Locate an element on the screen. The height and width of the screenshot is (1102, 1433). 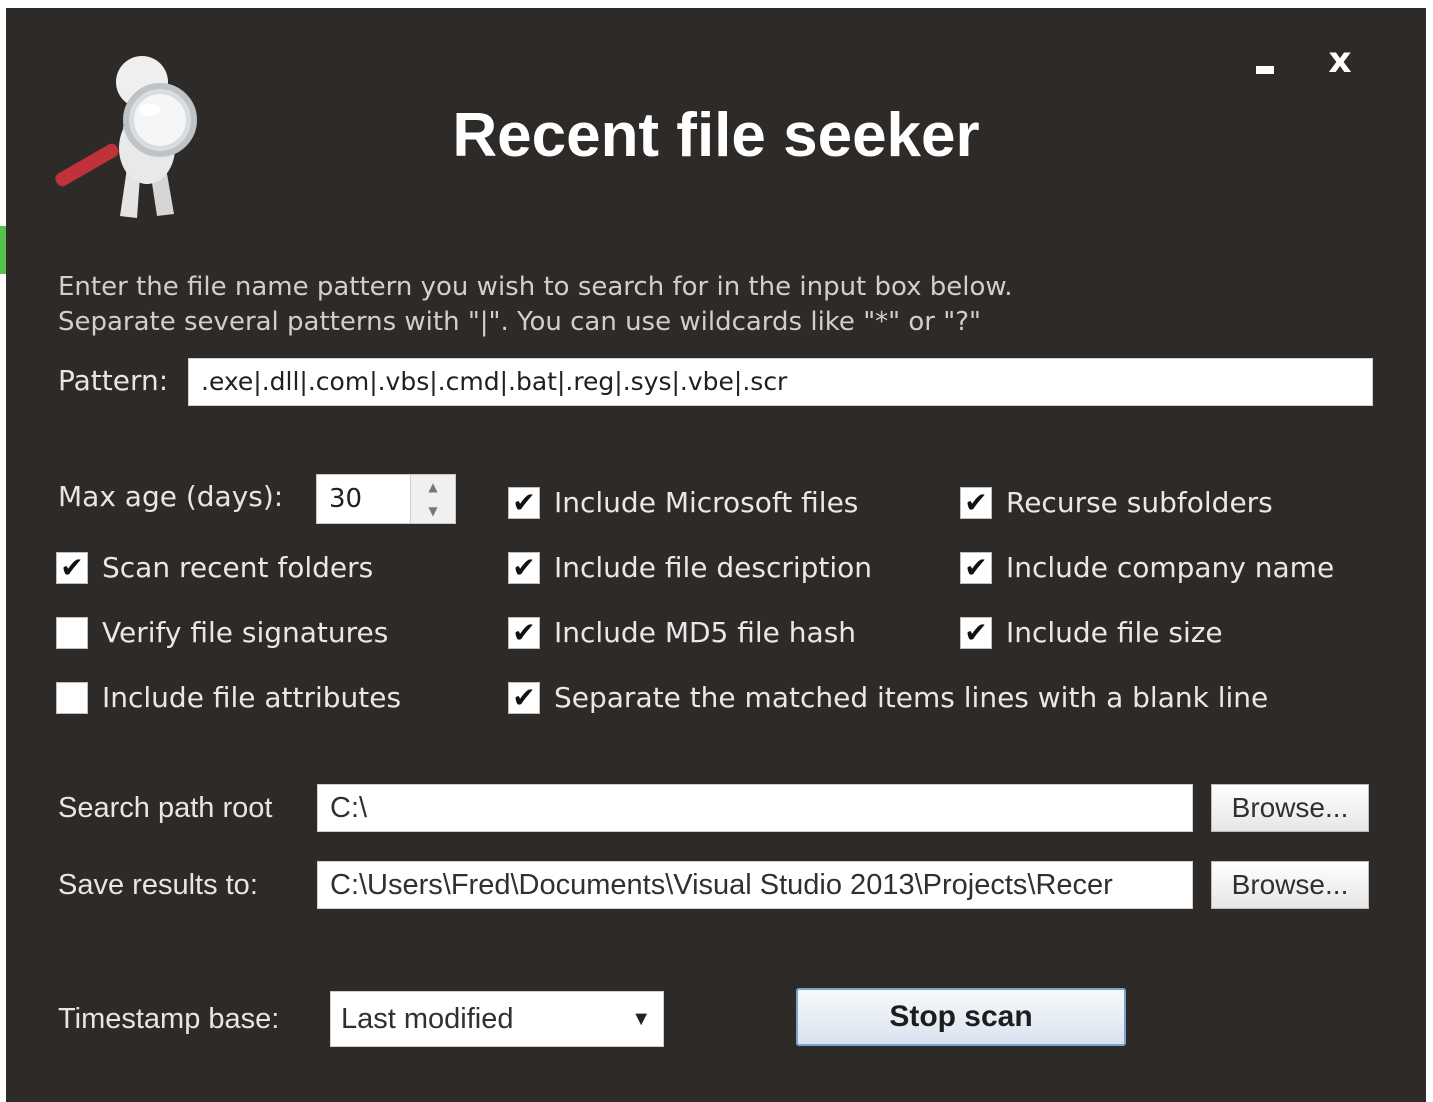
stepper-down-icon: ▼ is located at coordinates (433, 511).